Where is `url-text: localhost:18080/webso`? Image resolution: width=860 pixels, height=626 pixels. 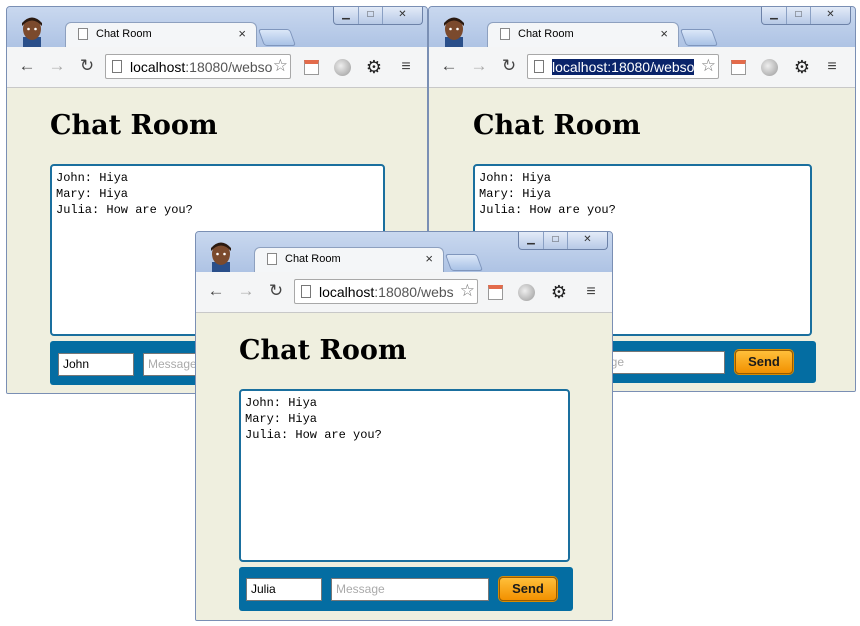 url-text: localhost:18080/webso is located at coordinates (201, 67).